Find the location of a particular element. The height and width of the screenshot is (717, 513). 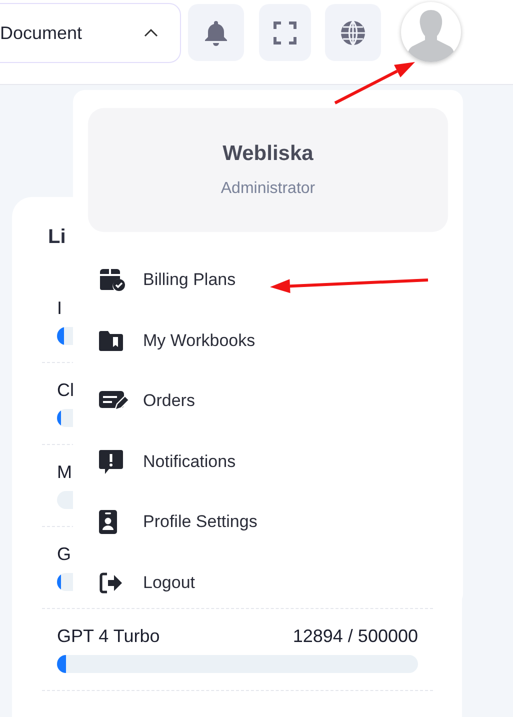

document-select: Document is located at coordinates (90, 33).